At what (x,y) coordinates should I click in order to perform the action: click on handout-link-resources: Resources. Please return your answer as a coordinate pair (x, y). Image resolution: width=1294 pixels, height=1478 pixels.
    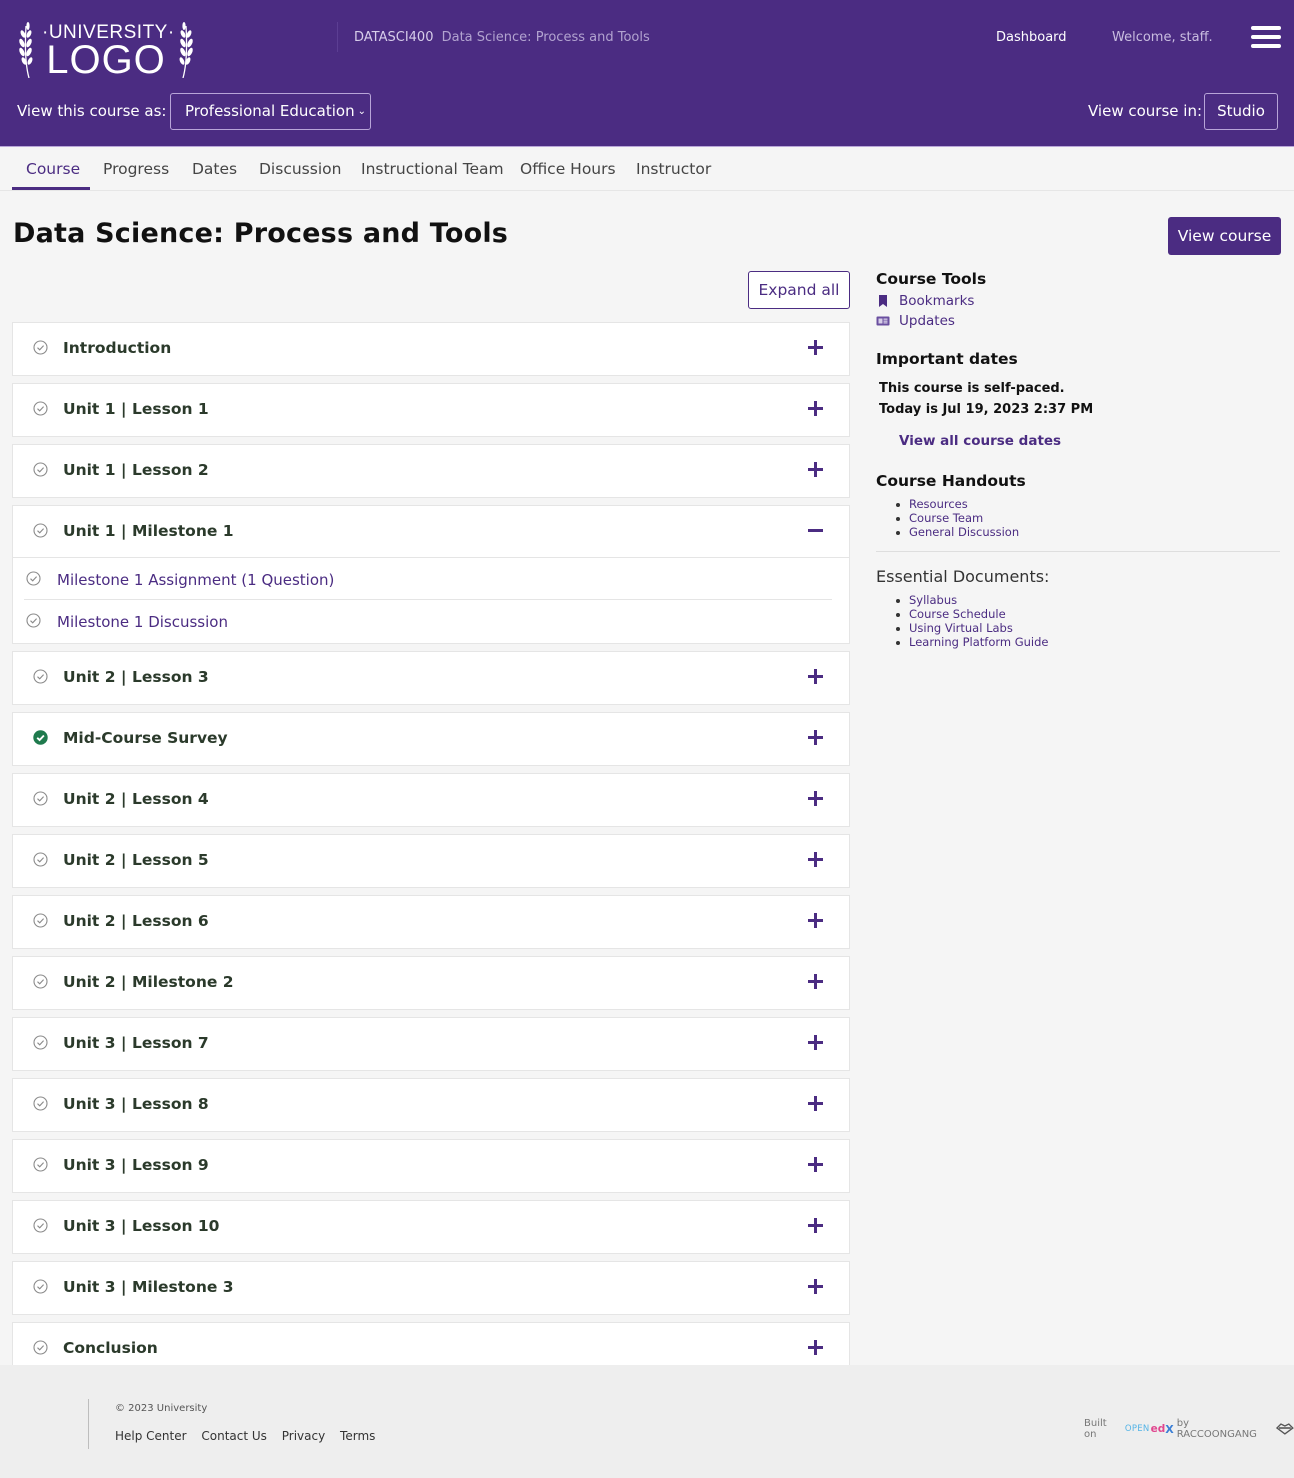
    Looking at the image, I should click on (1088, 504).